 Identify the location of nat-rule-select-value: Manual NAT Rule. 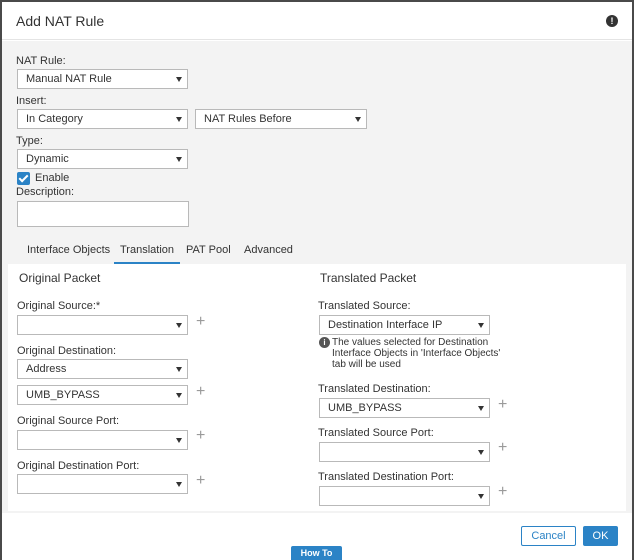
(69, 79).